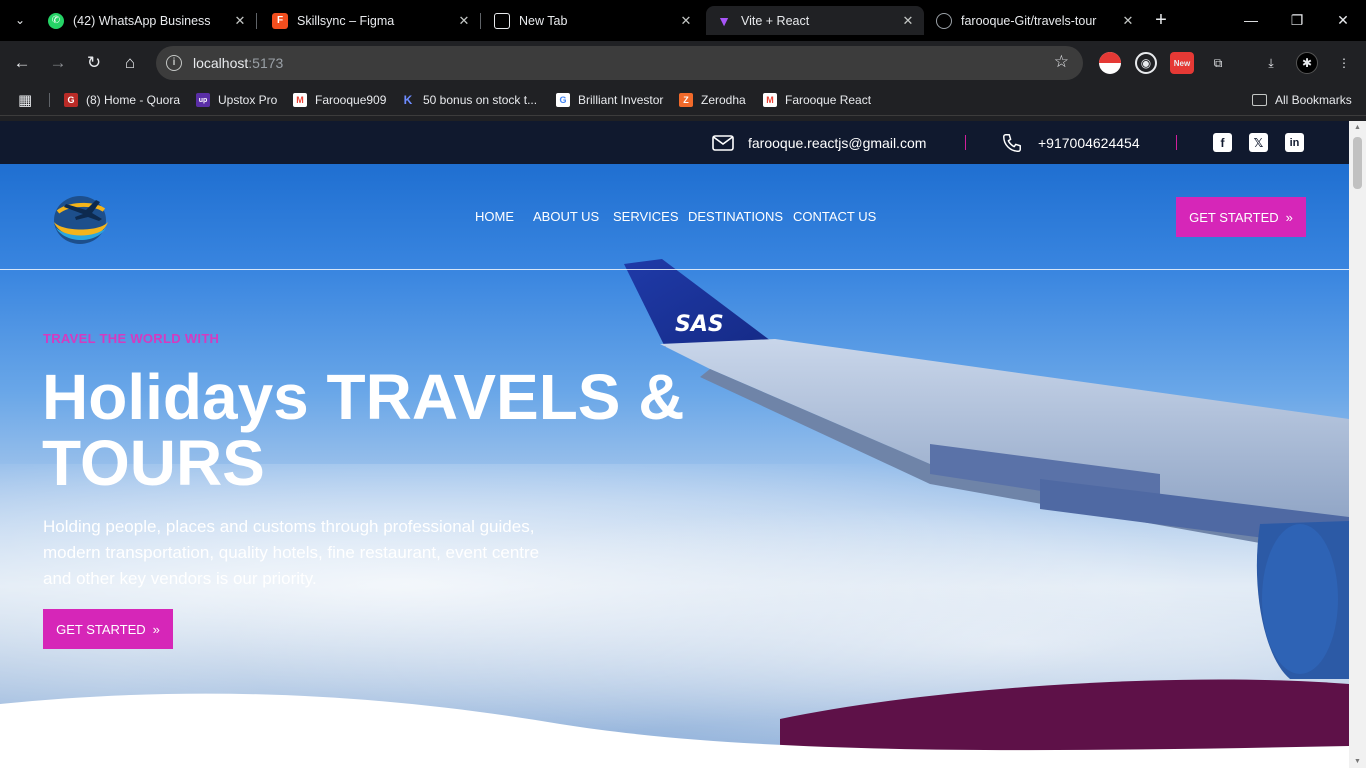 The height and width of the screenshot is (768, 1366). Describe the element at coordinates (1146, 63) in the screenshot. I see `target-extension-icon: ◉` at that location.